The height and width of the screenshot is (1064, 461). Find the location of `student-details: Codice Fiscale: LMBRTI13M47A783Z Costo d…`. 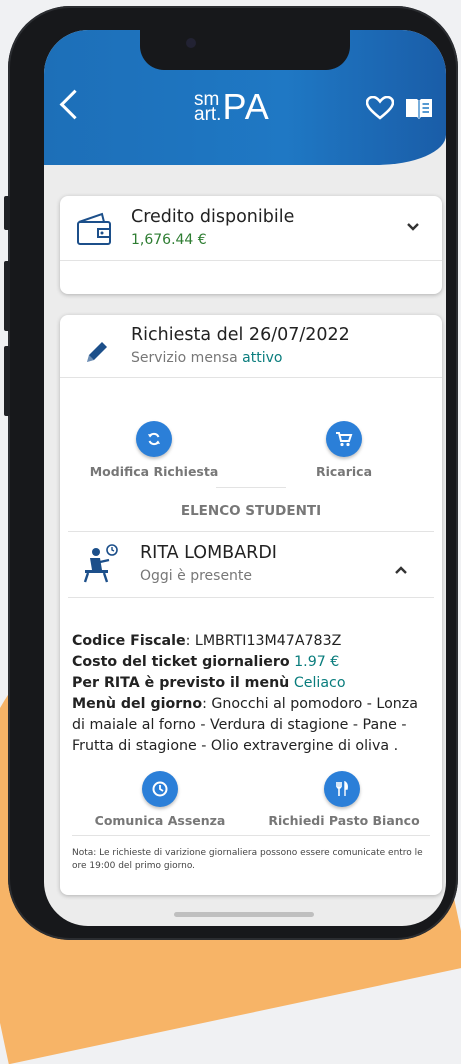

student-details: Codice Fiscale: LMBRTI13M47A783Z Costo d… is located at coordinates (253, 694).